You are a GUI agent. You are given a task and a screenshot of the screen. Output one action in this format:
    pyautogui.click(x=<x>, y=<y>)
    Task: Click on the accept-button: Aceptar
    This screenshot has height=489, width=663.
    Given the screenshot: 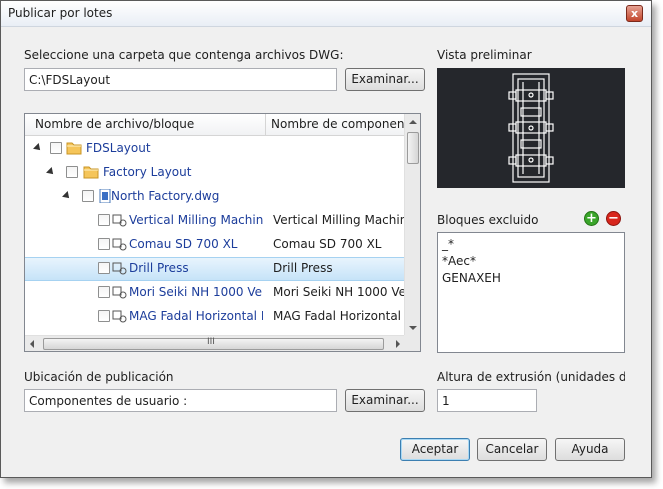 What is the action you would take?
    pyautogui.click(x=435, y=449)
    